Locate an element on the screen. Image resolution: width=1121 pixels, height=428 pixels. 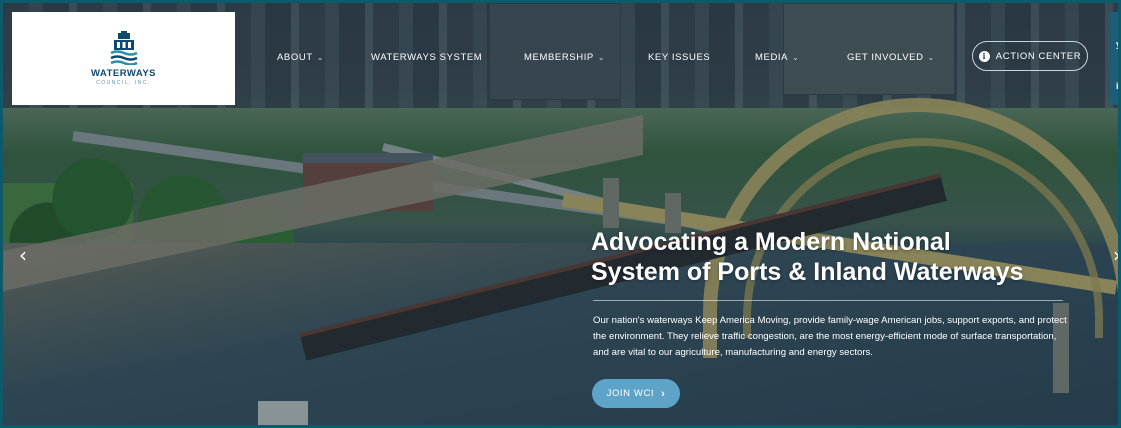
action-center-button: i ACTION CENTER is located at coordinates (1030, 56).